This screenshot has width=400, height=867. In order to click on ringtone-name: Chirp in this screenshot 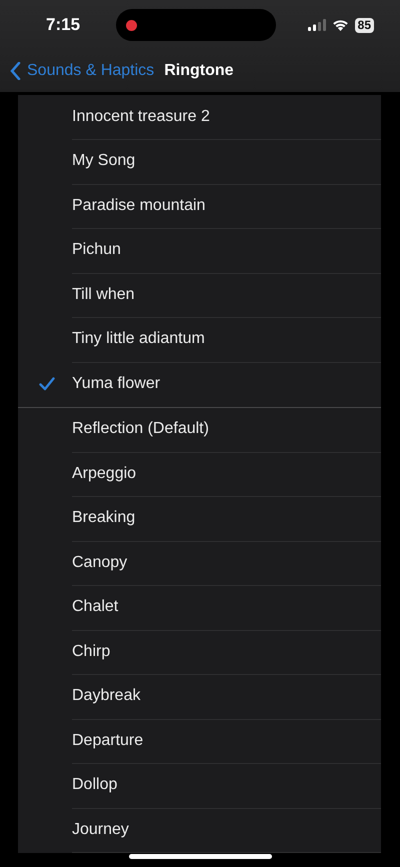, I will do `click(92, 652)`.